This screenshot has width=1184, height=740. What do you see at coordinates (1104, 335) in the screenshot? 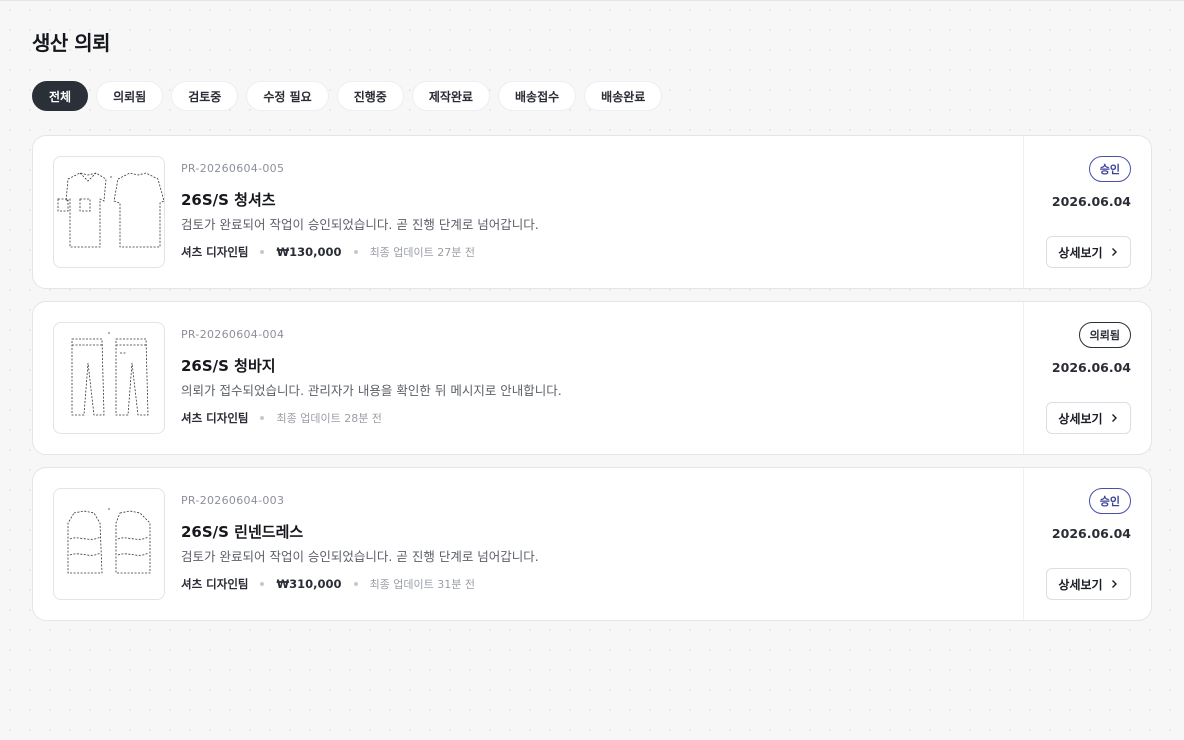
I see `status-badge: 의뢰됨` at bounding box center [1104, 335].